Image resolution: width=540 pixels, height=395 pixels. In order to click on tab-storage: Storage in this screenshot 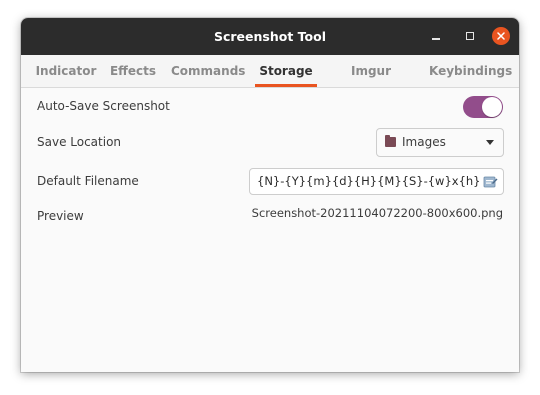, I will do `click(286, 71)`.